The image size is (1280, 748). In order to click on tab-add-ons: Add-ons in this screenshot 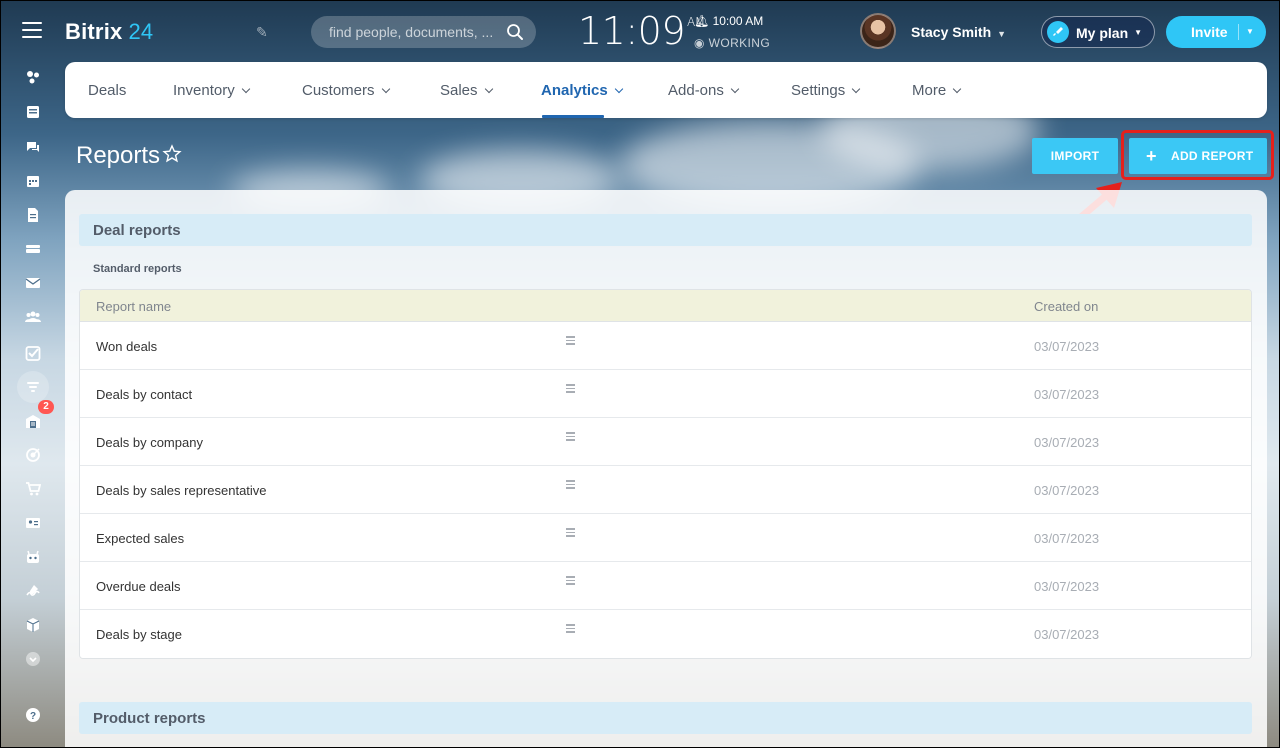, I will do `click(704, 90)`.